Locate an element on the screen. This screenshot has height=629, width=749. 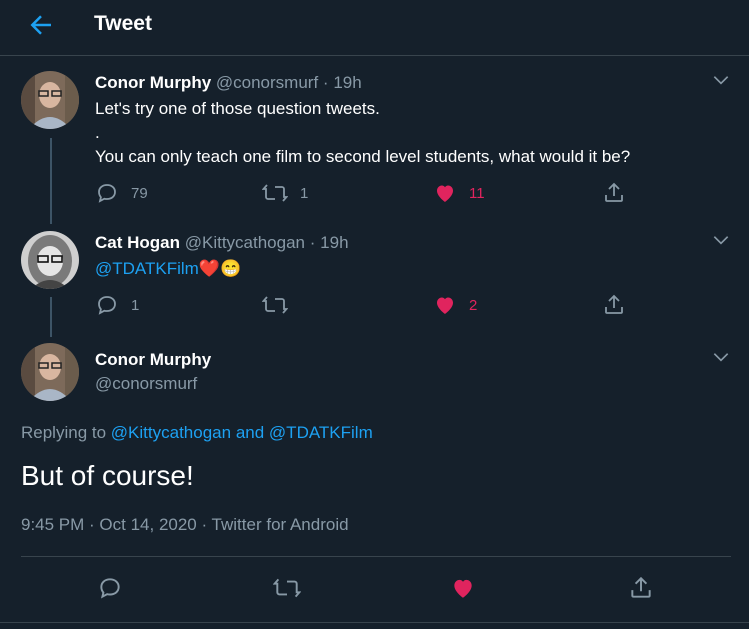
like-action is located at coordinates (463, 588).